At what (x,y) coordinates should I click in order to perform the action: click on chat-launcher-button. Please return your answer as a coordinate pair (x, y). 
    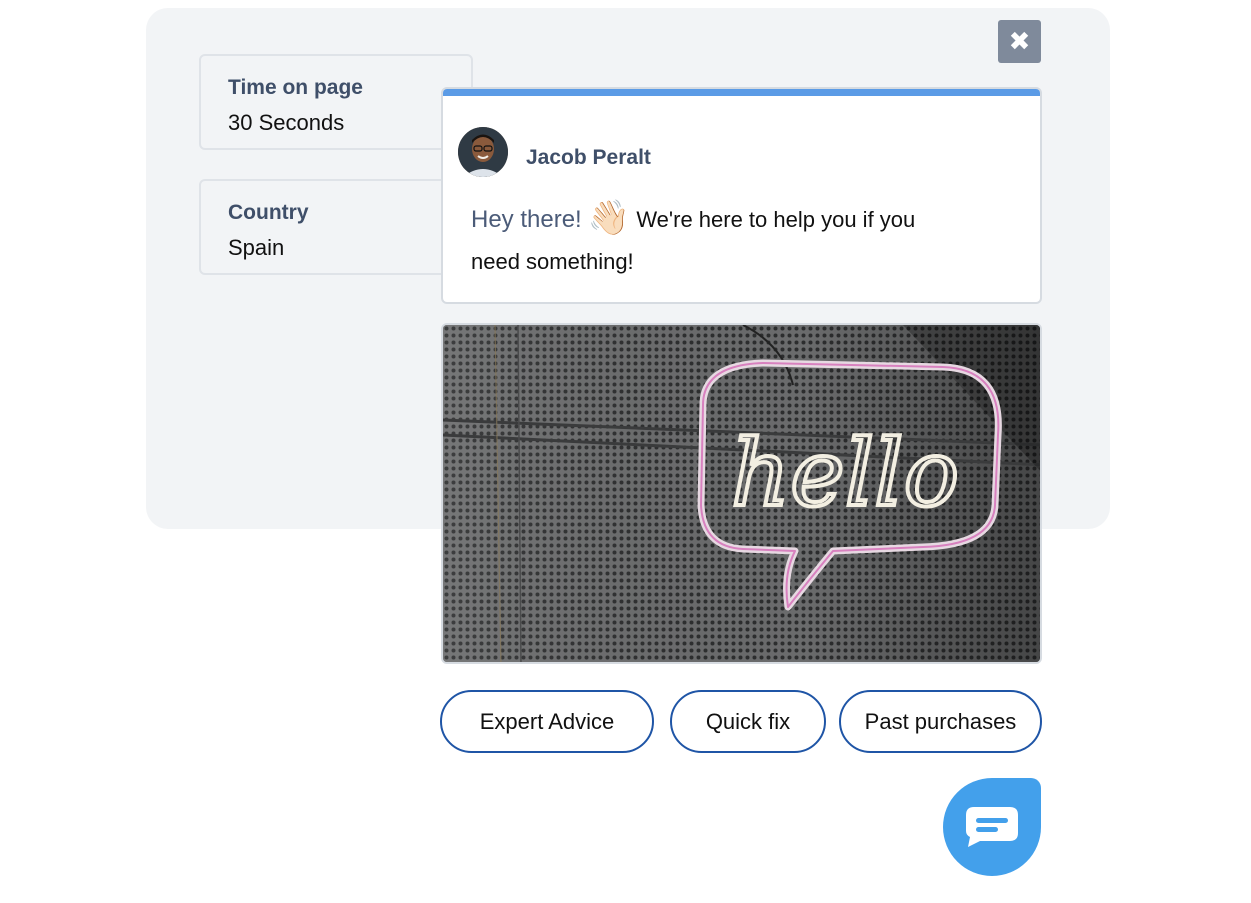
    Looking at the image, I should click on (992, 827).